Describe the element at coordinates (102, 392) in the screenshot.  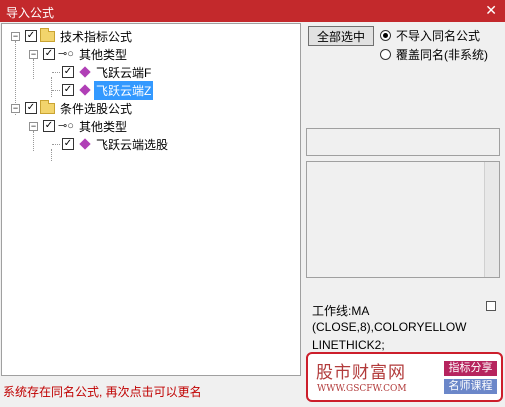
I see `status-message: 系统存在同名公式, 再次点击可以更名` at that location.